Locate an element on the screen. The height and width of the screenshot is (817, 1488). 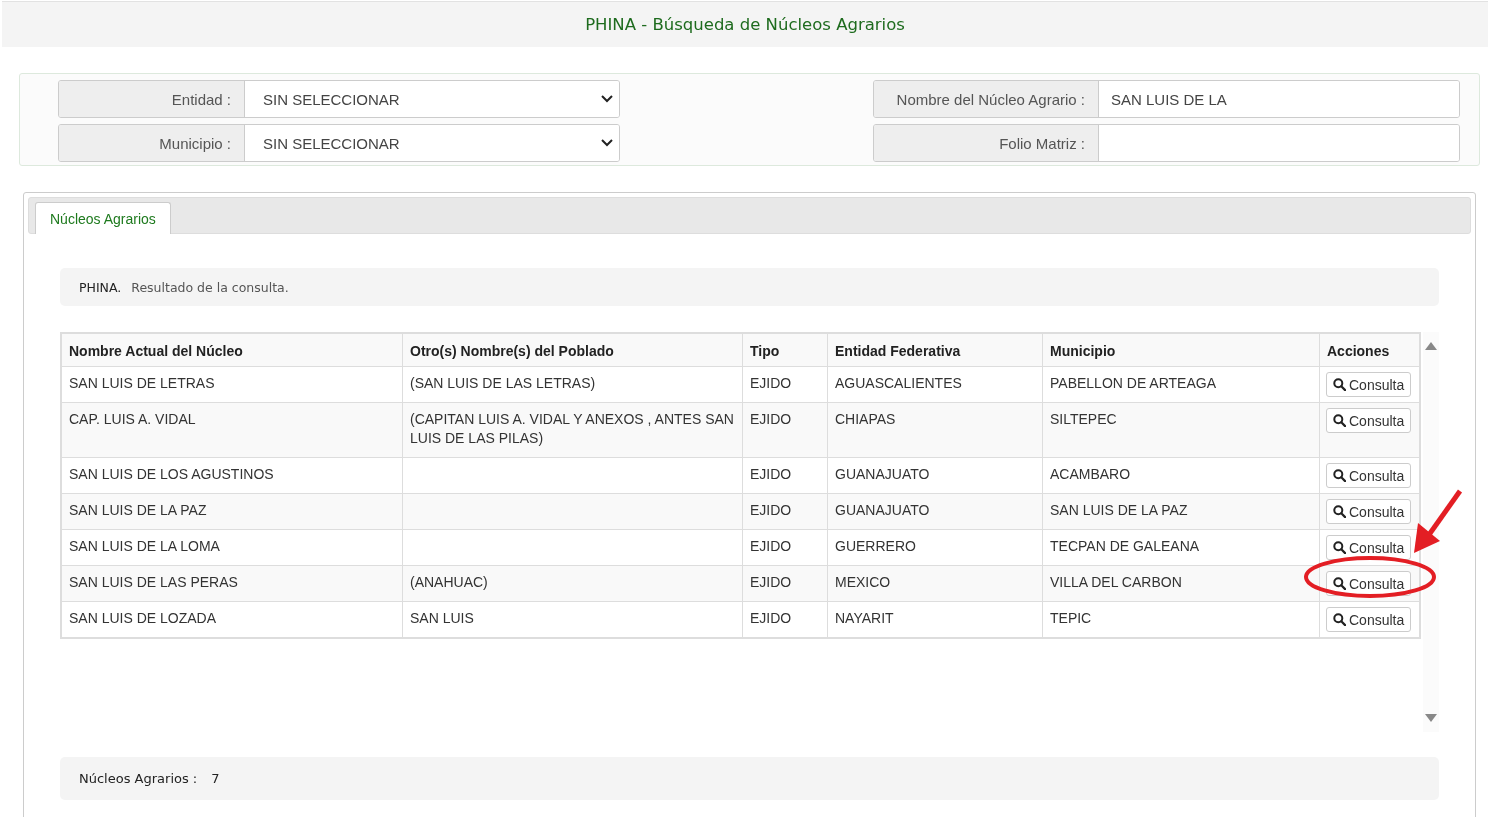
table-cell: SAN LUIS DE LAS PERAS is located at coordinates (232, 583).